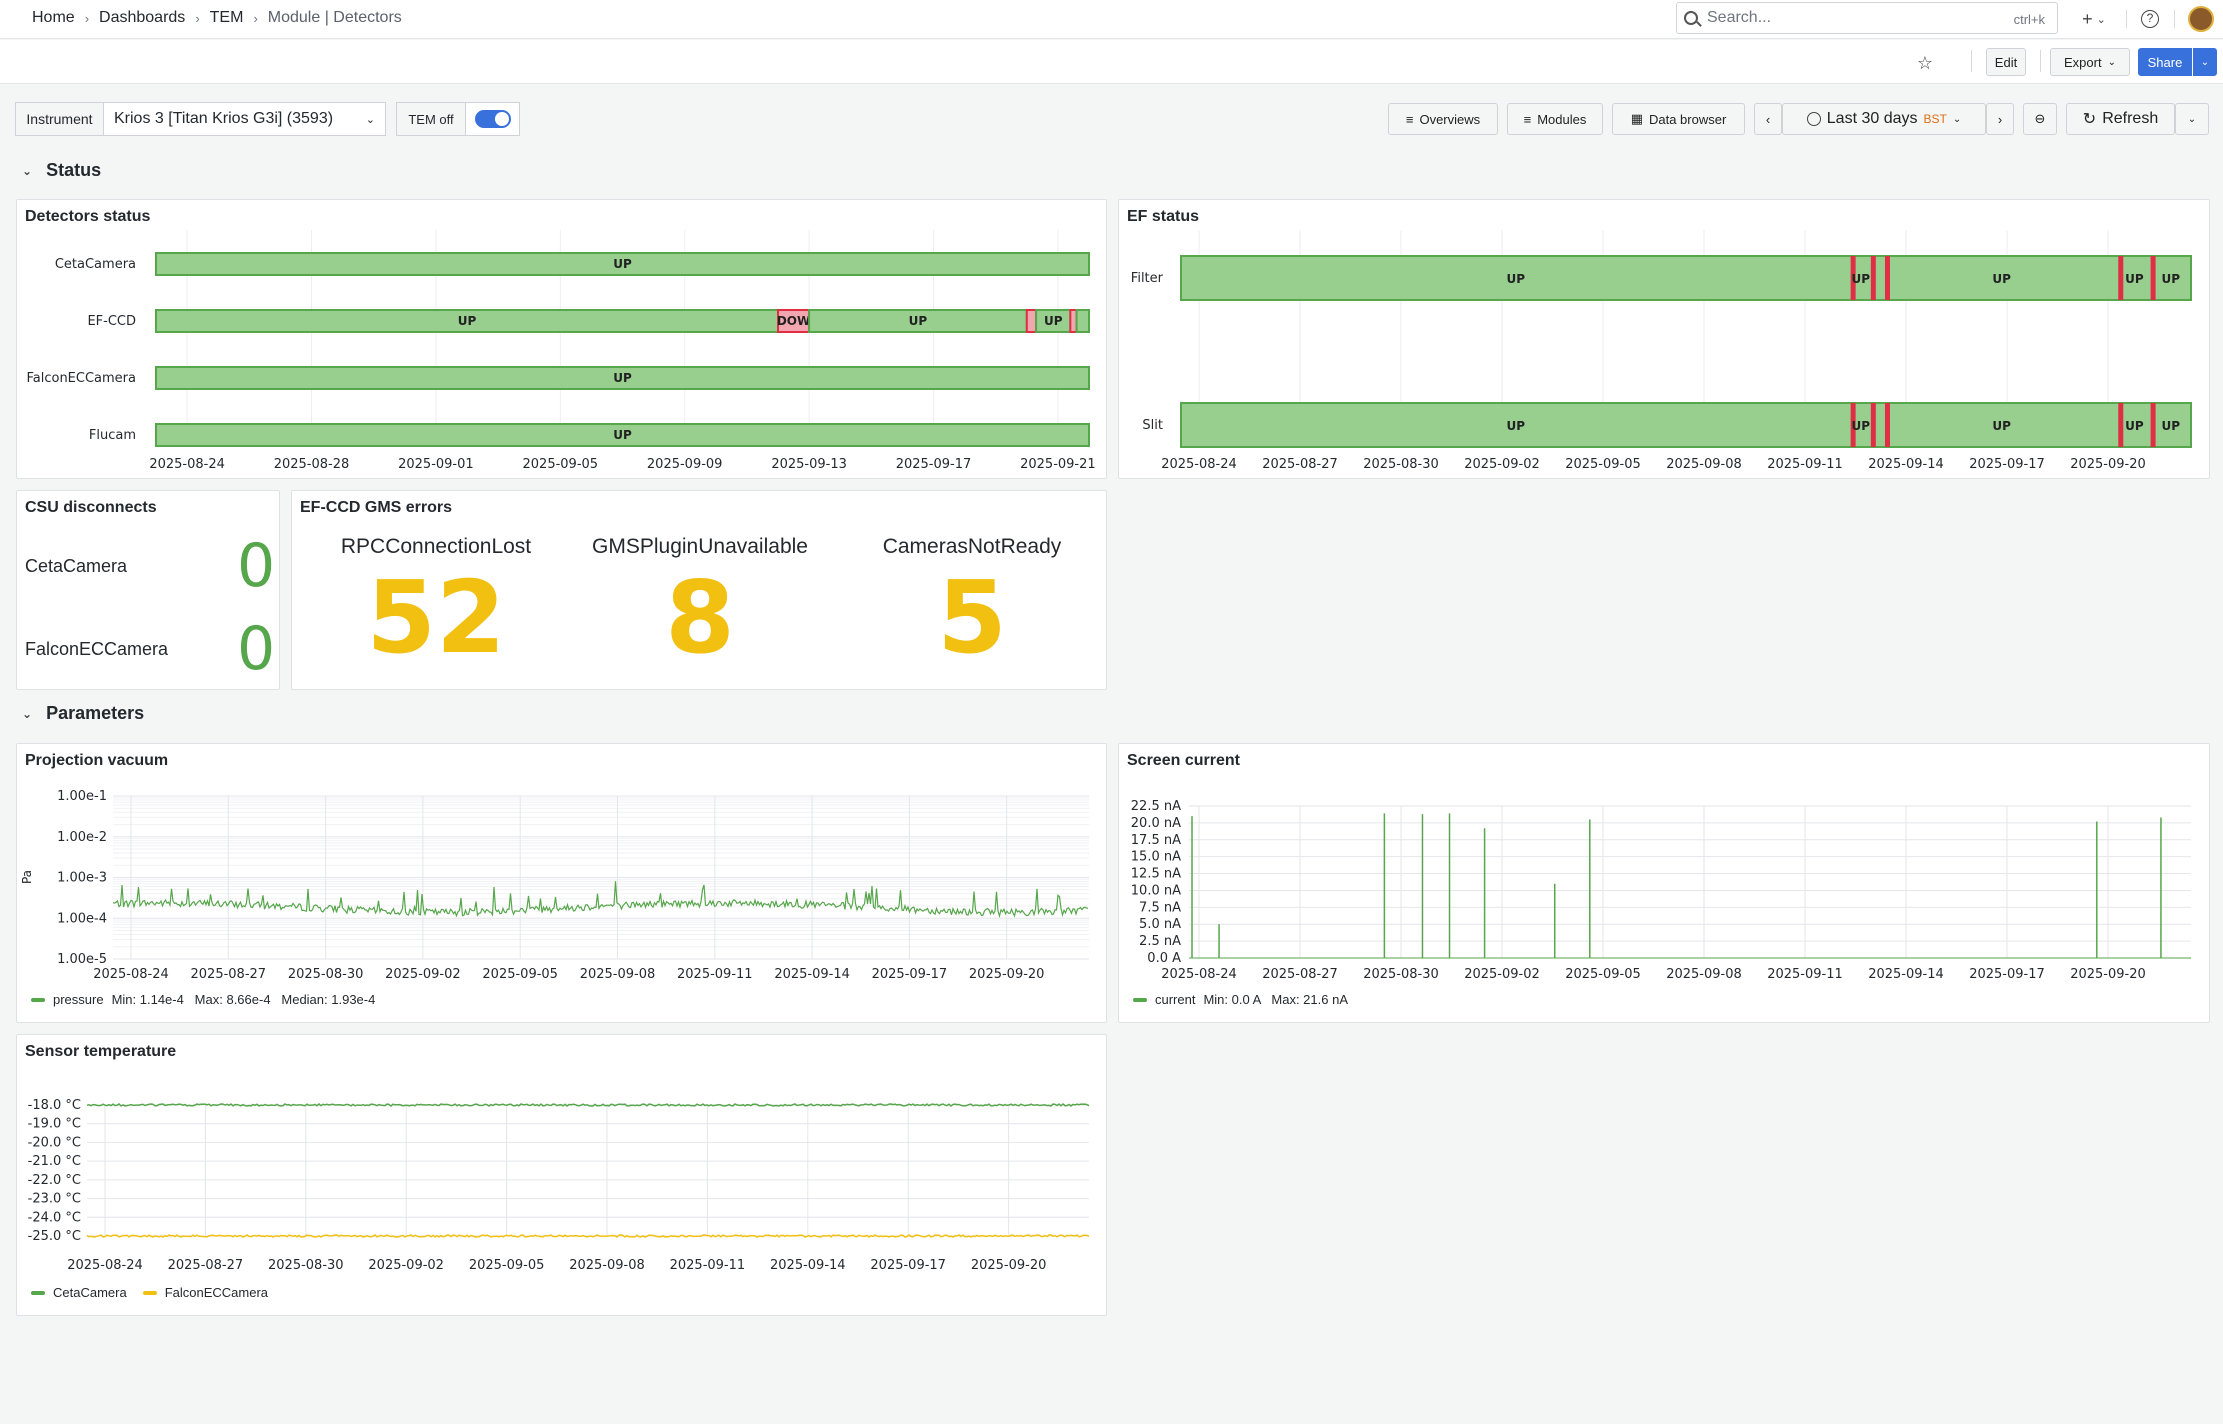 The image size is (2223, 1424). I want to click on time-back-button: ‹, so click(1768, 119).